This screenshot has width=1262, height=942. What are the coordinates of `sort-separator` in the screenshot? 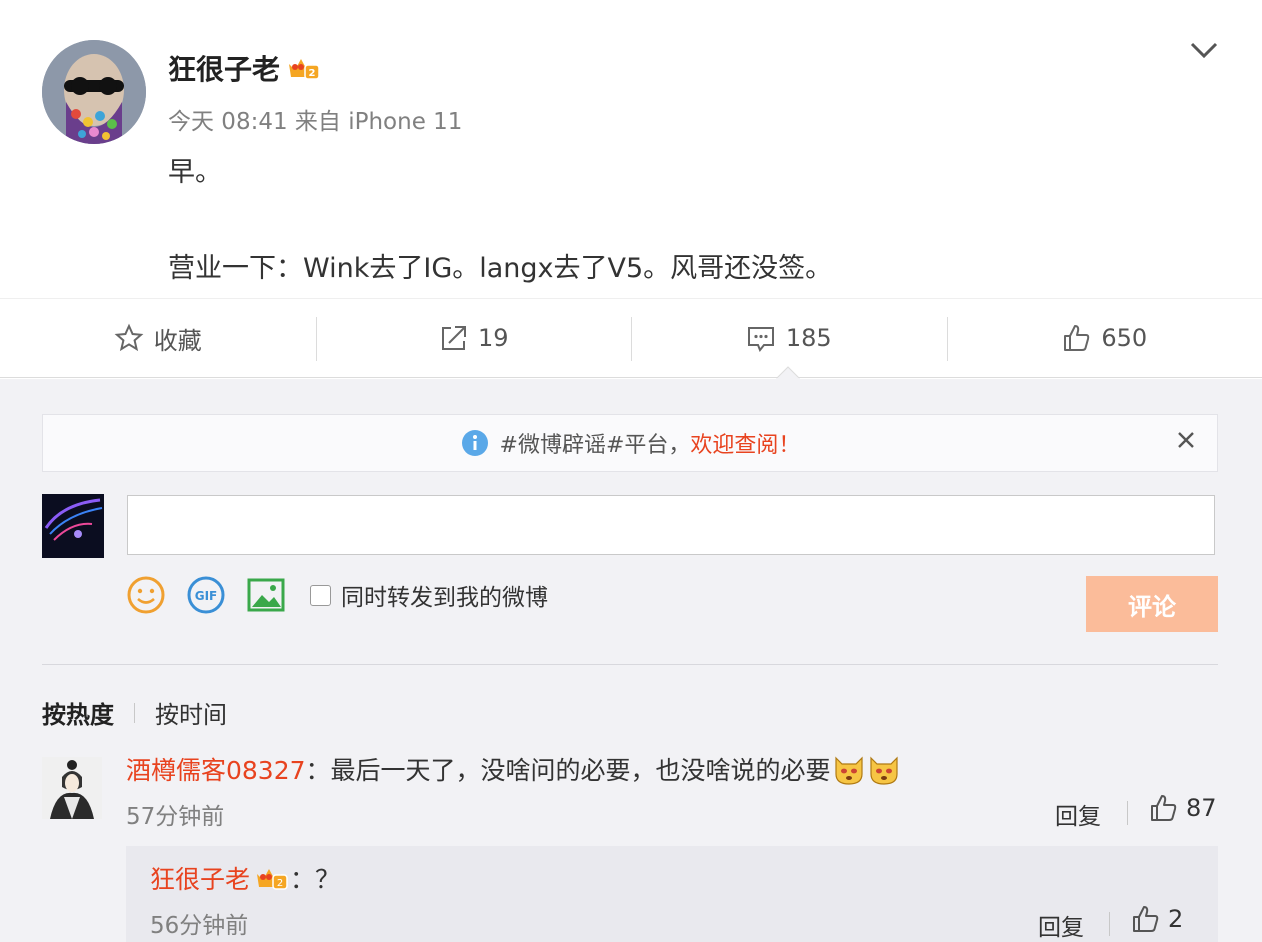 It's located at (134, 712).